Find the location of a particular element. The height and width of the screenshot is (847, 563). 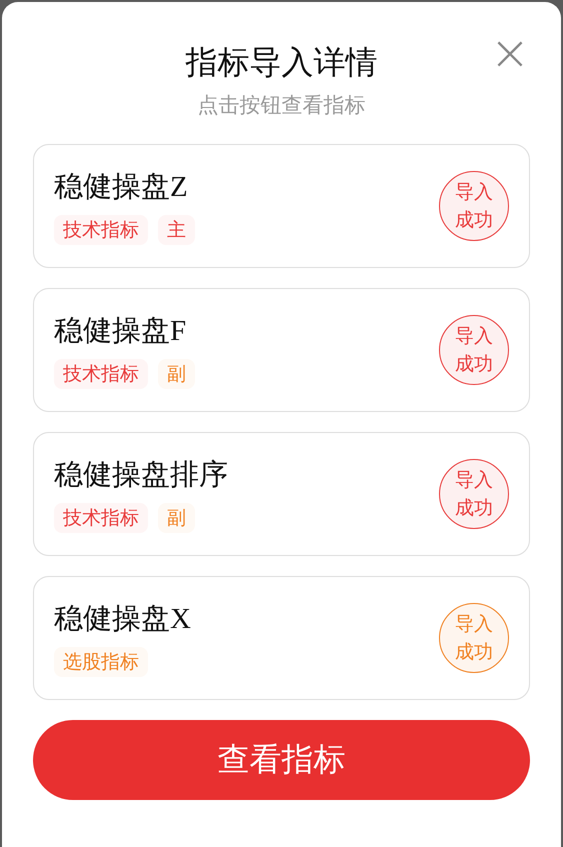

view-indicators-button: 查看指标 is located at coordinates (281, 760).